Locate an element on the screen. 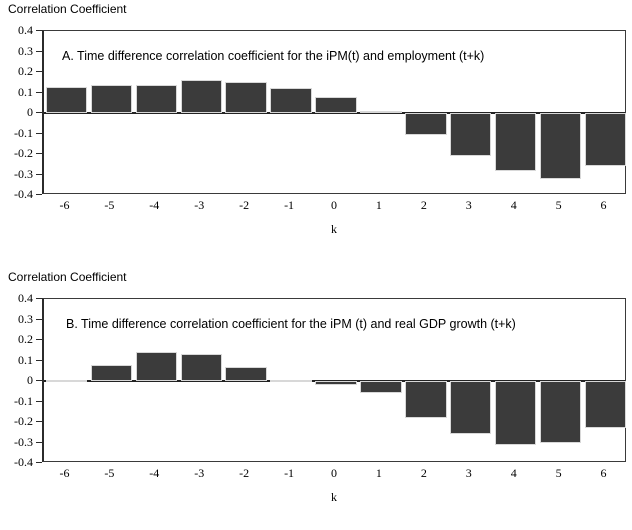  panel-b-ytick-labels: 0.4 0.3 0.2 0.1 0 -0.1 -0.2 -0.3 -0.4 is located at coordinates (16, 380).